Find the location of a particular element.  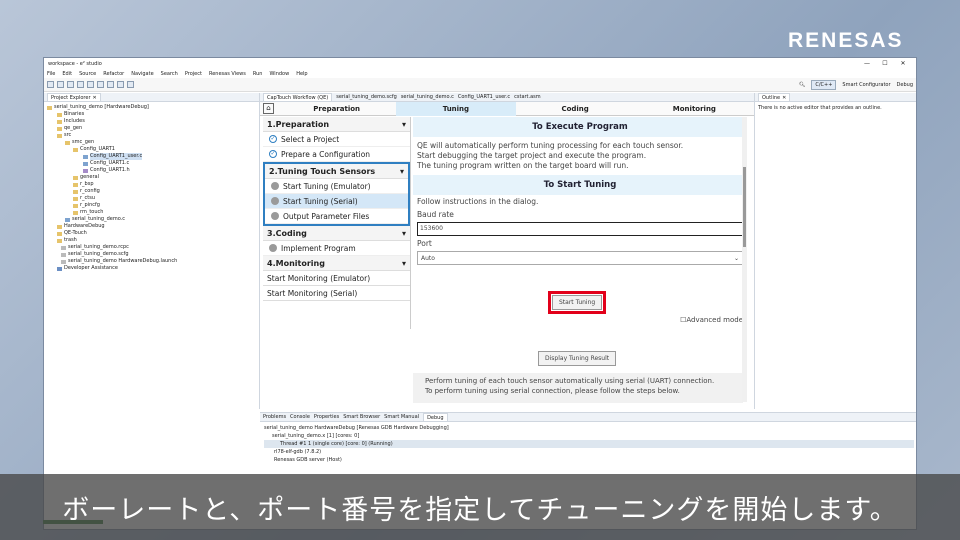

workflow-step-tuning: Tuning is located at coordinates (456, 108).